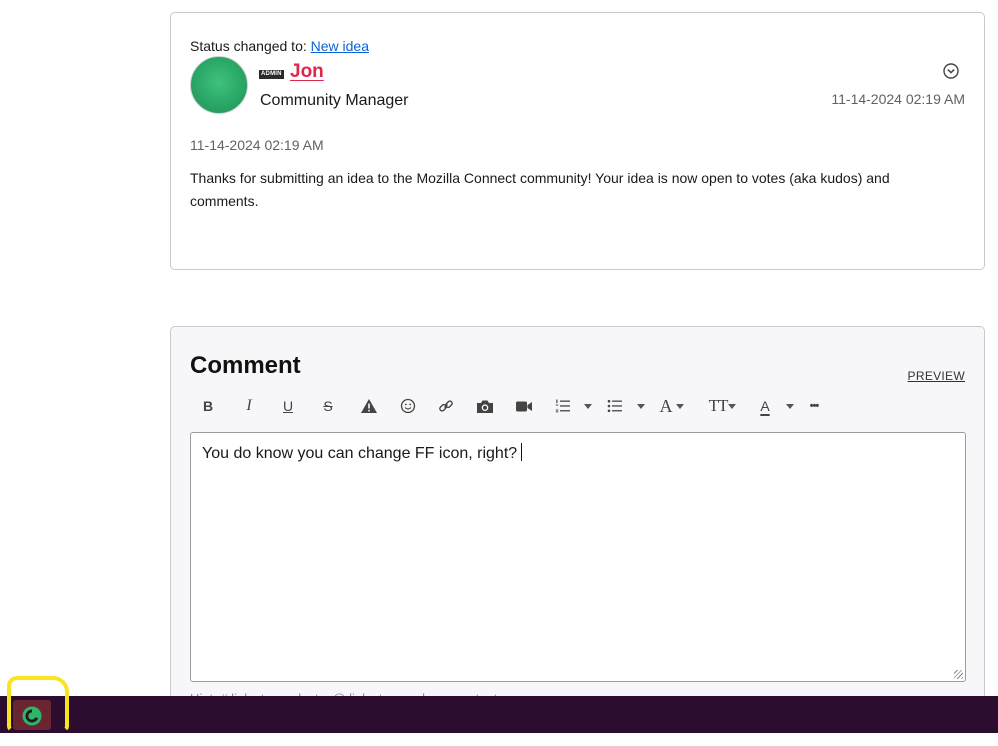 The height and width of the screenshot is (746, 998). Describe the element at coordinates (790, 406) in the screenshot. I see `text-color-dropdown` at that location.